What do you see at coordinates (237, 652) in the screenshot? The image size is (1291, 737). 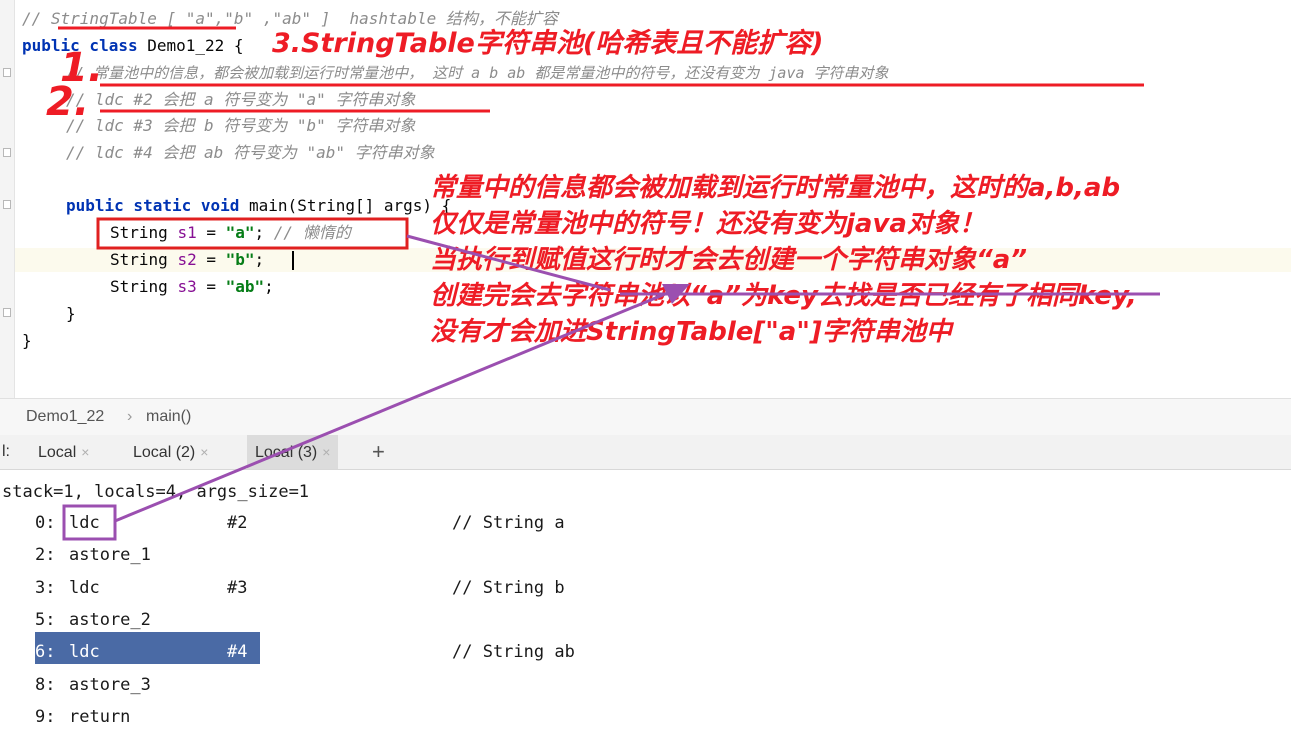 I see `bytecode-argument: #4` at bounding box center [237, 652].